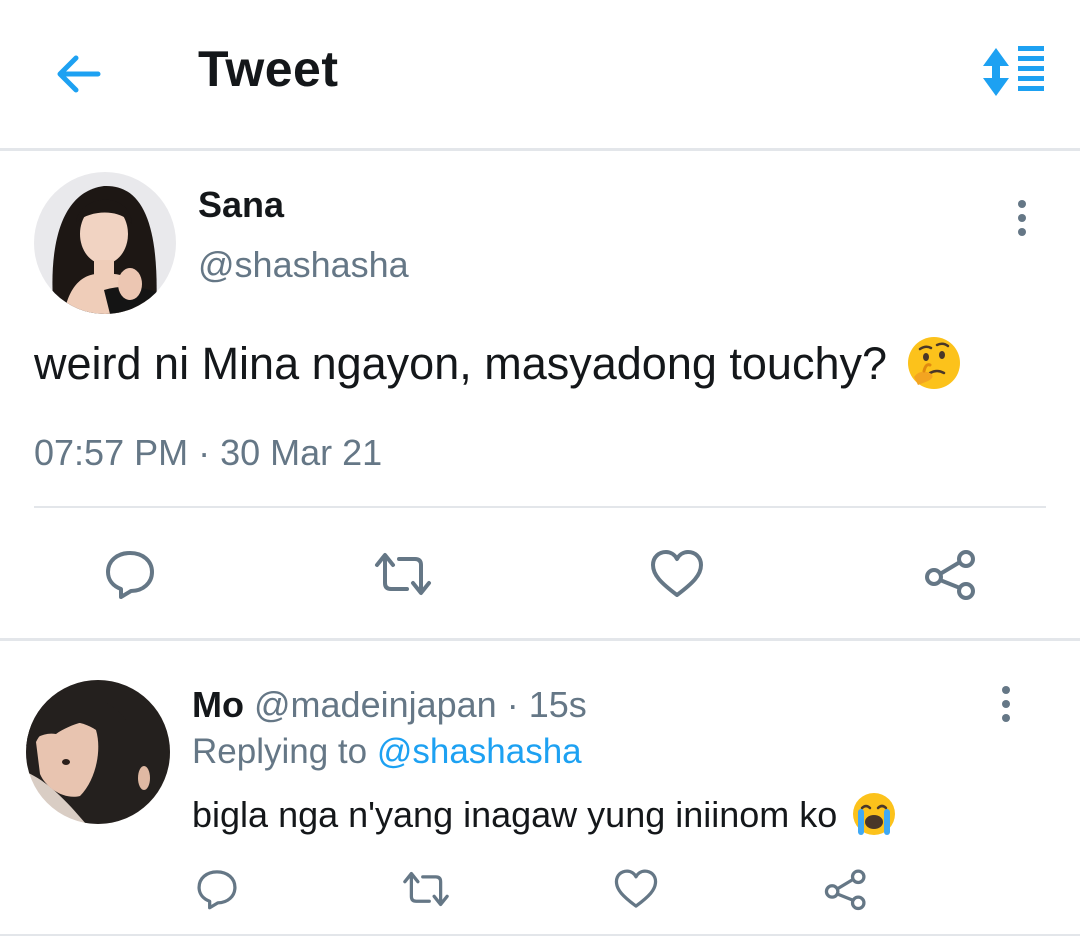 The image size is (1080, 938). Describe the element at coordinates (933, 363) in the screenshot. I see `thinking-face-icon` at that location.